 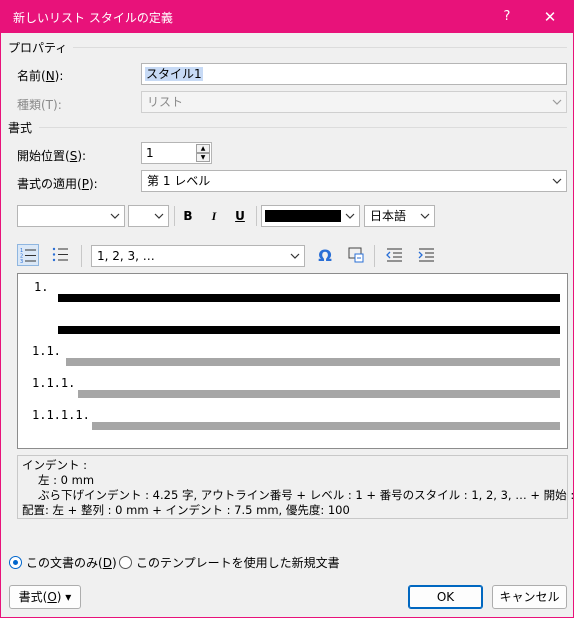 I want to click on cancel-button: キャンセル, so click(x=529, y=597).